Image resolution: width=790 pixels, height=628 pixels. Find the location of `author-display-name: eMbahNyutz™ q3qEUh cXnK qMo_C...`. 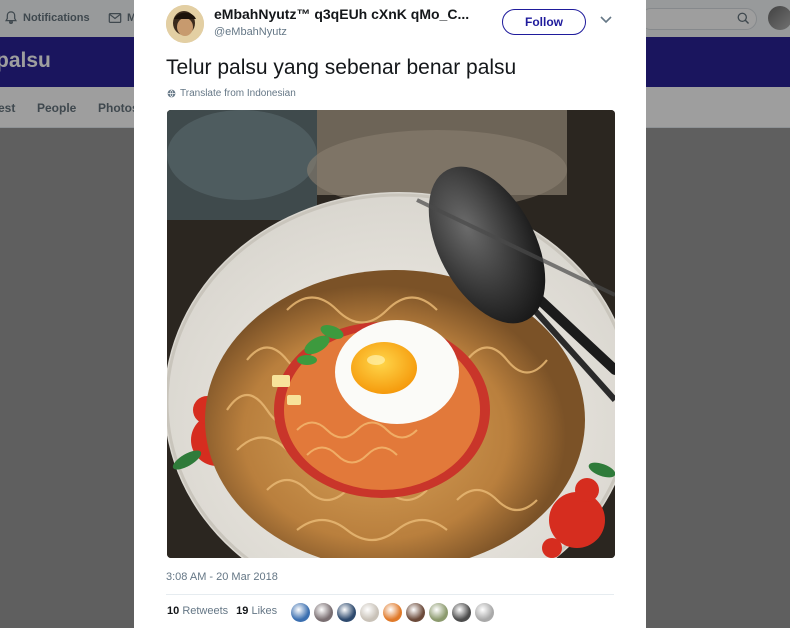

author-display-name: eMbahNyutz™ q3qEUh cXnK qMo_C... is located at coordinates (341, 14).